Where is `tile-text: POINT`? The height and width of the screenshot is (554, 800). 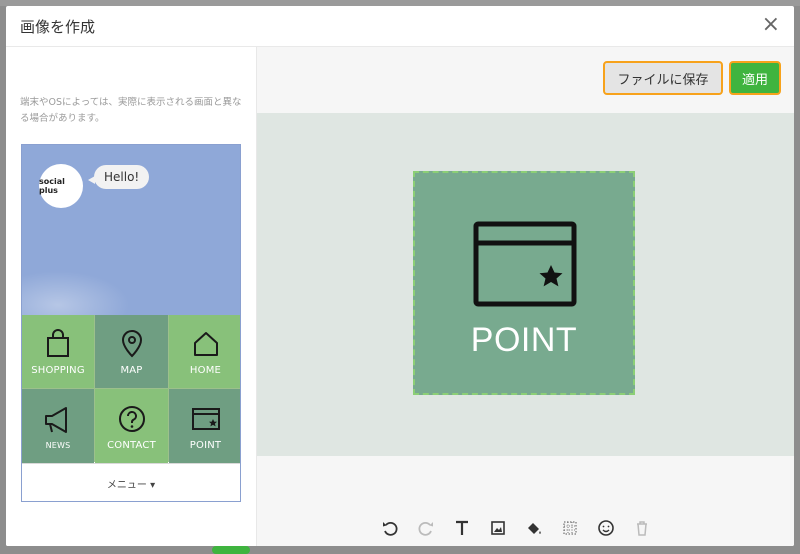 tile-text: POINT is located at coordinates (524, 340).